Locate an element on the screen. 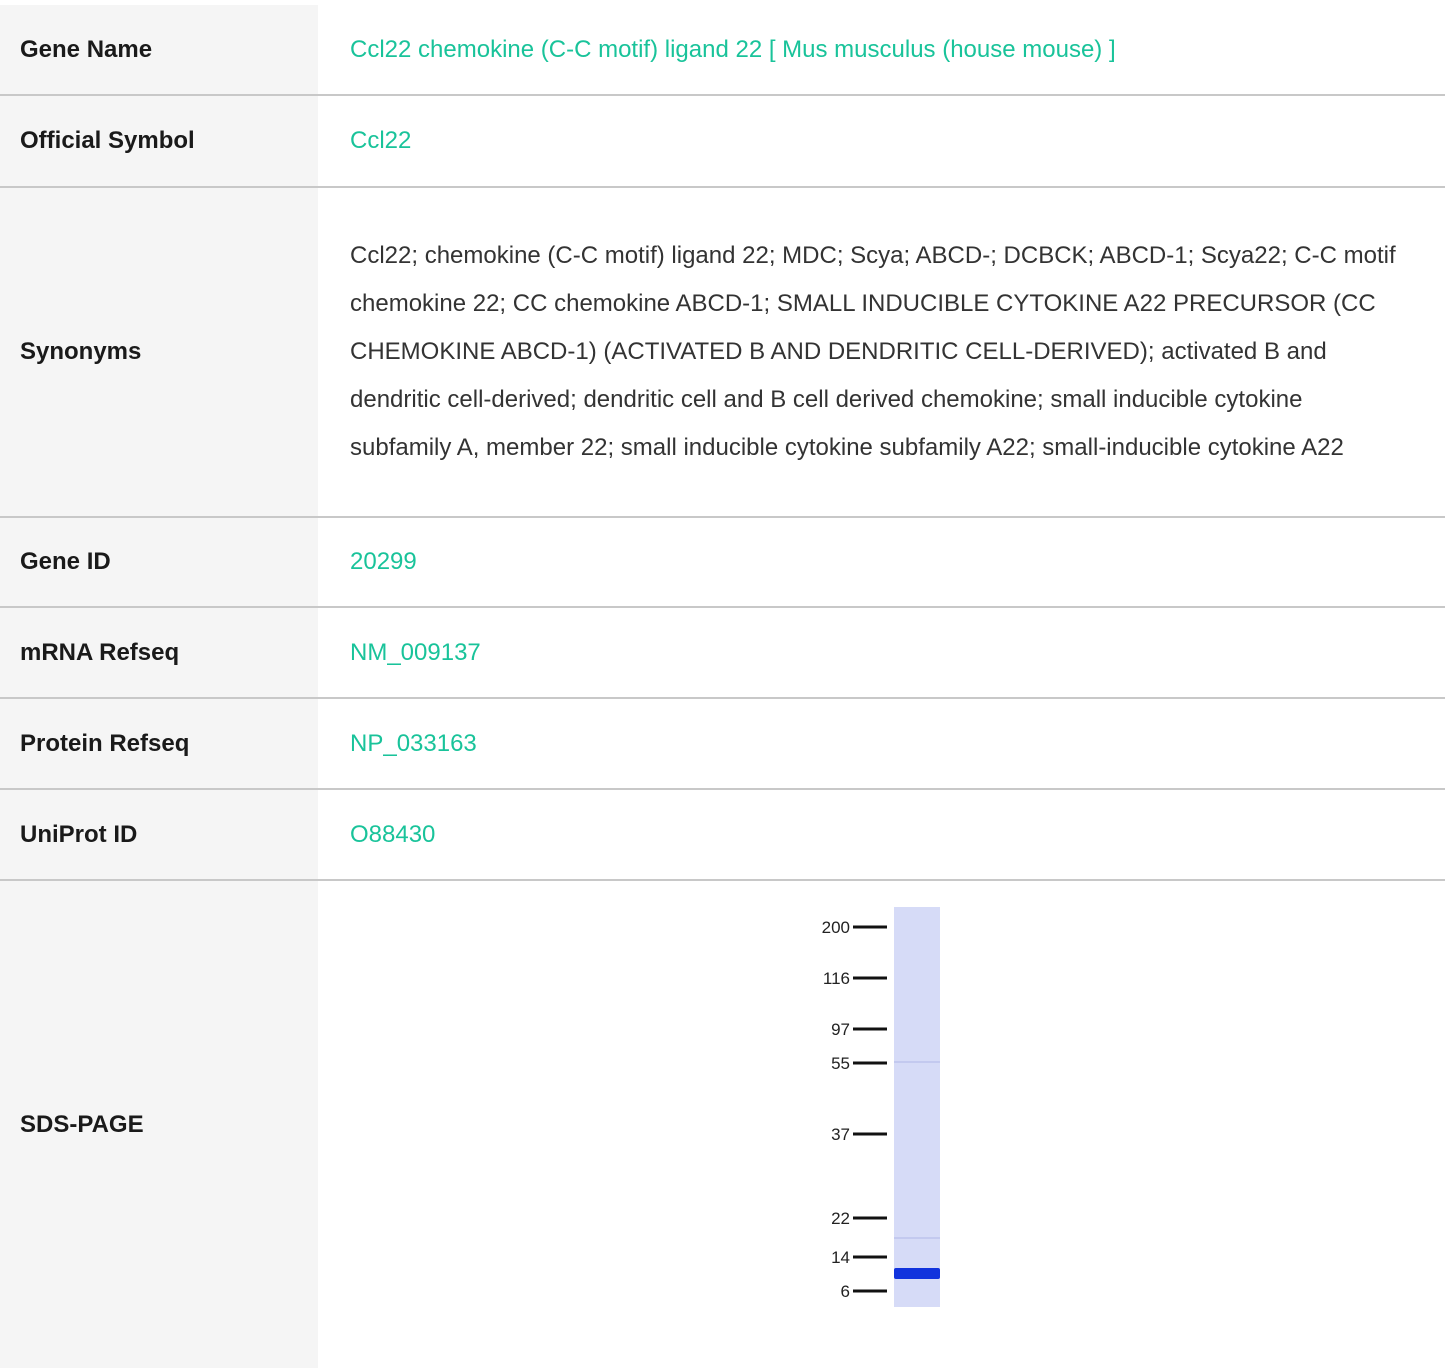  protein-refseq-link: NP_033163 is located at coordinates (413, 743).